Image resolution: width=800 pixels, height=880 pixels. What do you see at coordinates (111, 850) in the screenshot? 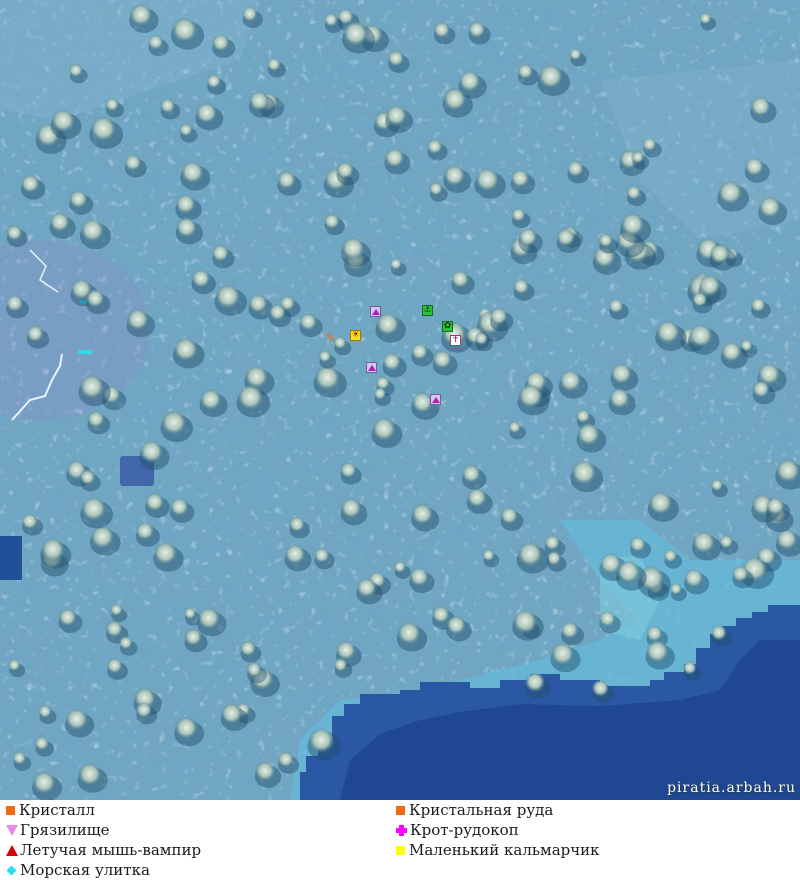
I see `legend-label: Летучая мышь-вампир` at bounding box center [111, 850].